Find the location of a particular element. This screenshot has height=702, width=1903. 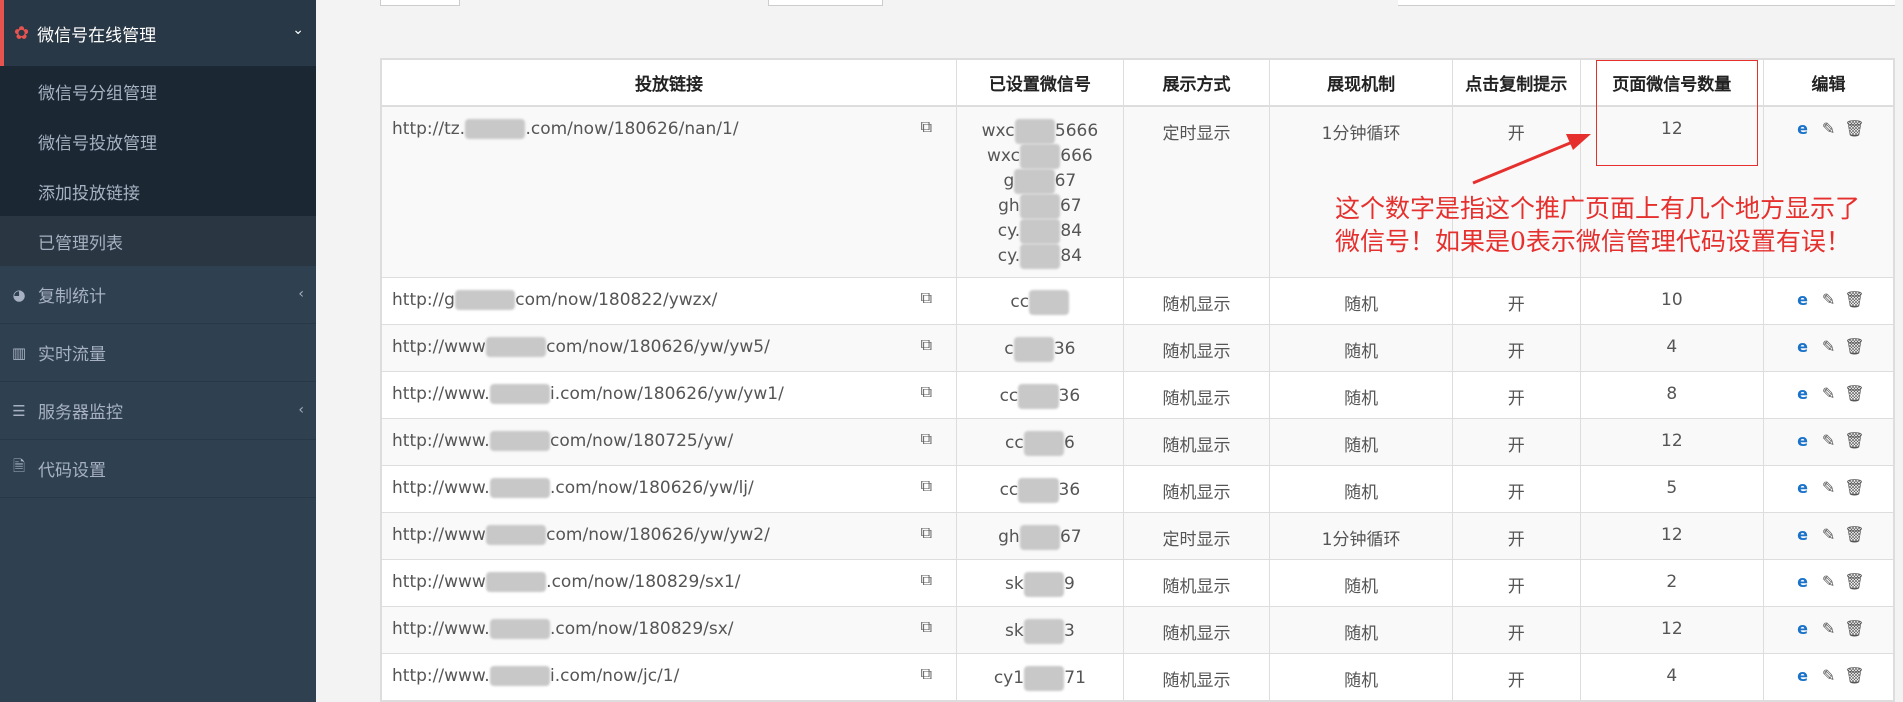

submenu-item-placement-management: 微信号投放管理 is located at coordinates (158, 141).